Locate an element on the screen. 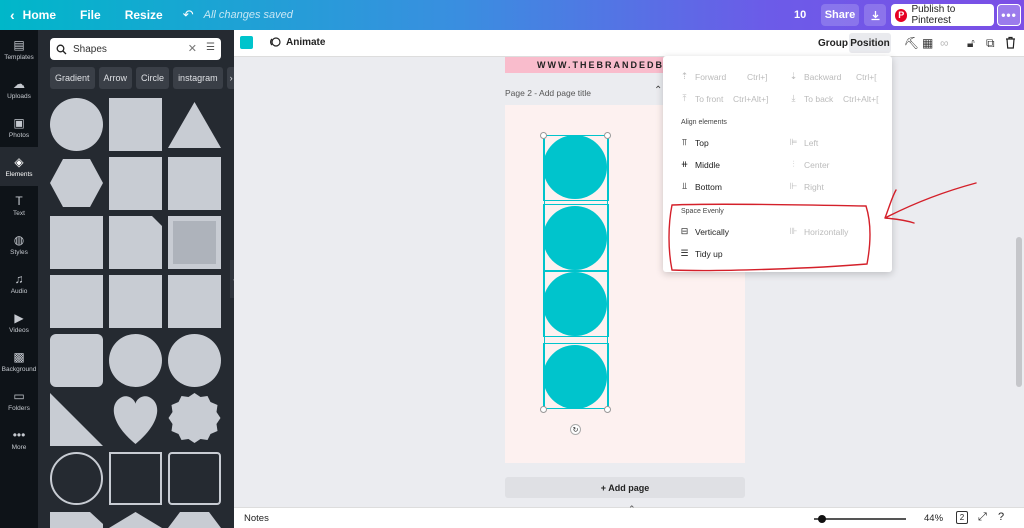 This screenshot has width=1024, height=528. shape-heart is located at coordinates (135, 420).